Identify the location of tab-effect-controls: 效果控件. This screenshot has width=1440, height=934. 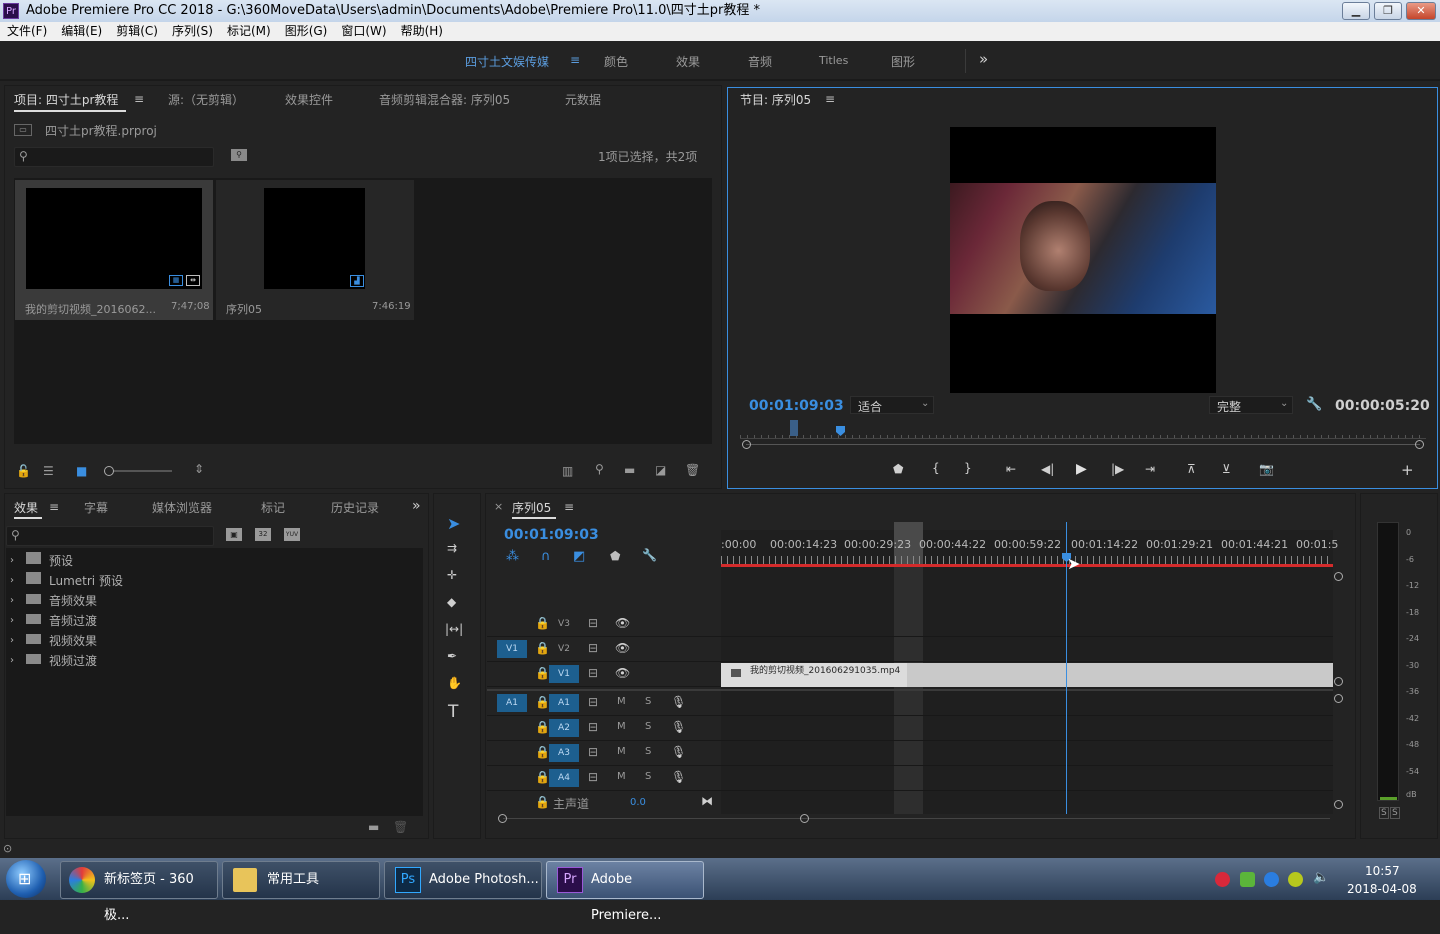
(309, 99).